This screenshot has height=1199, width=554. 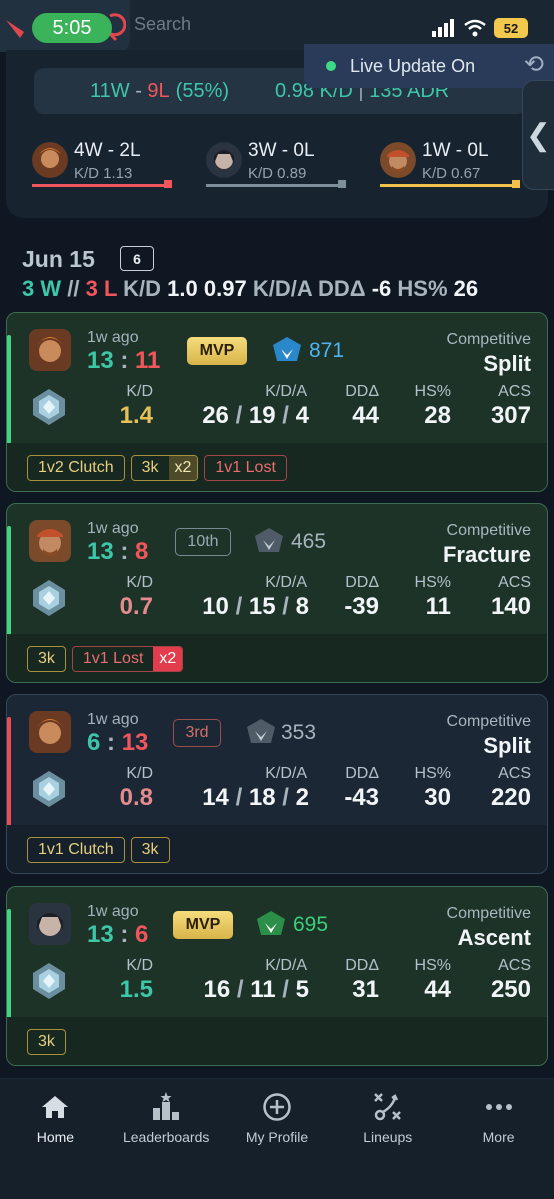 What do you see at coordinates (277, 173) in the screenshot?
I see `agent-kd: K/D 0.89` at bounding box center [277, 173].